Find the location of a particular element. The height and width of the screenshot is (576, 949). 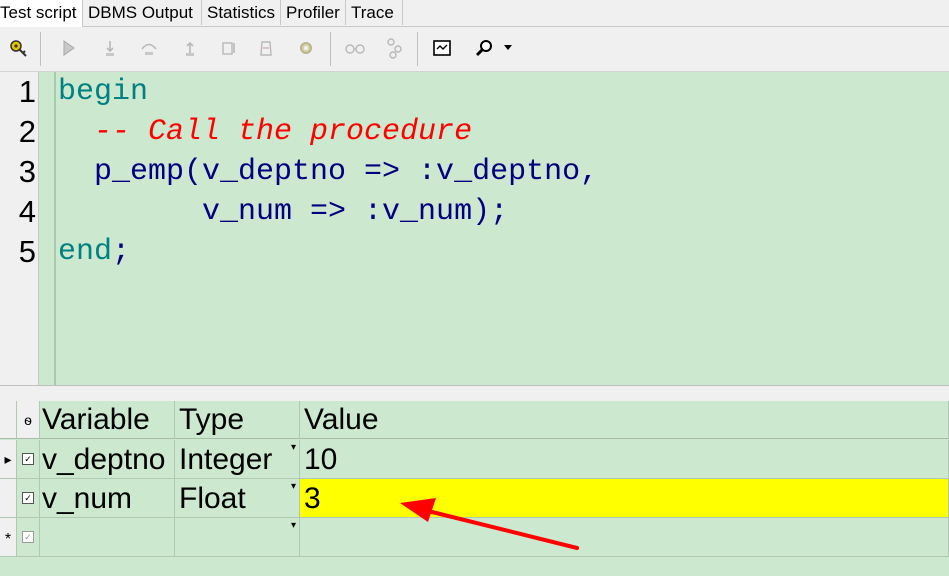

line-number: 1 is located at coordinates (27, 91).